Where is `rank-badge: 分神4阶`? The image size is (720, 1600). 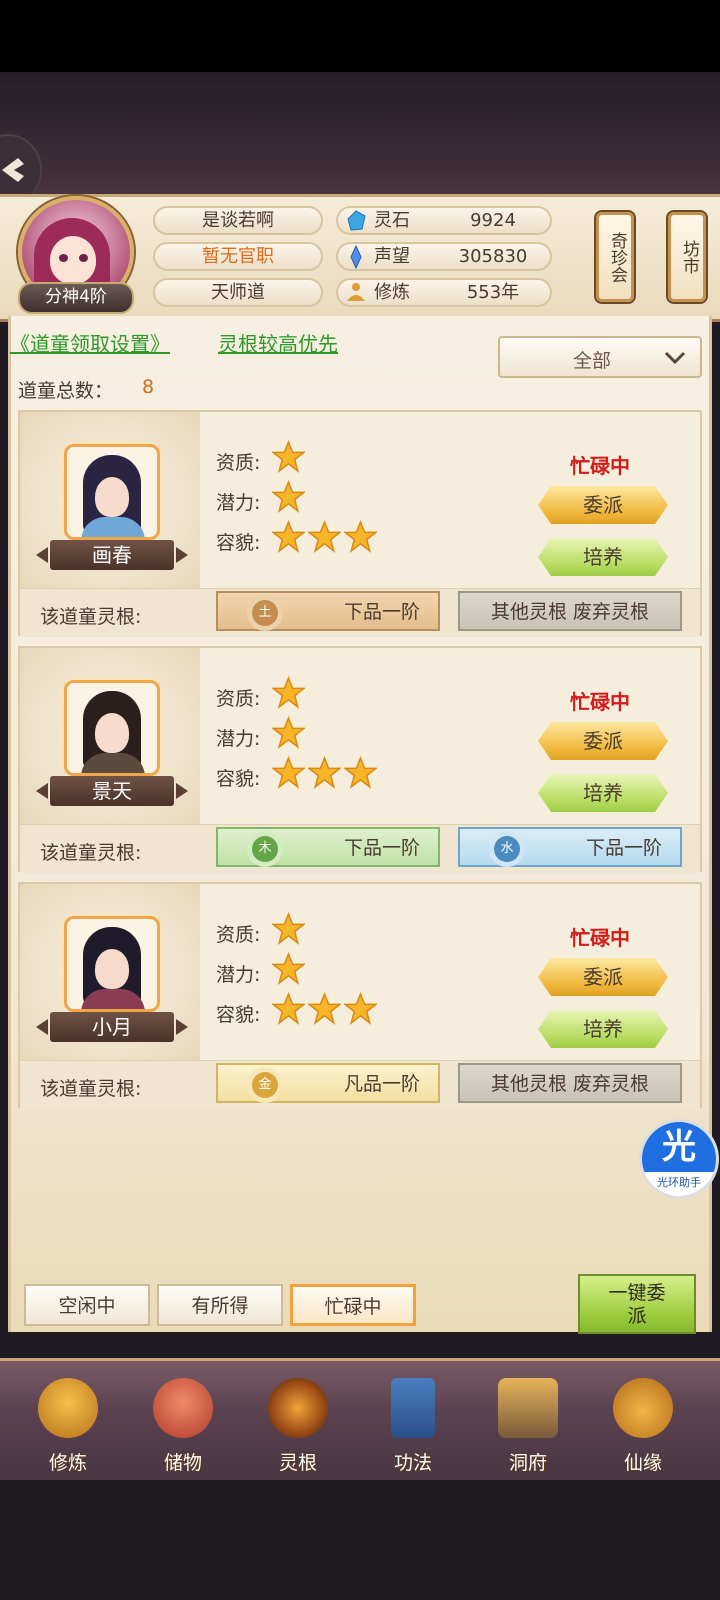
rank-badge: 分神4阶 is located at coordinates (76, 298).